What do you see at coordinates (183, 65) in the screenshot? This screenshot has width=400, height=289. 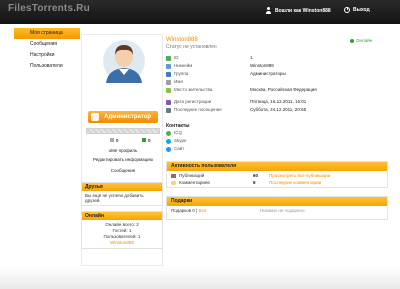 I see `info-label: Никнейм` at bounding box center [183, 65].